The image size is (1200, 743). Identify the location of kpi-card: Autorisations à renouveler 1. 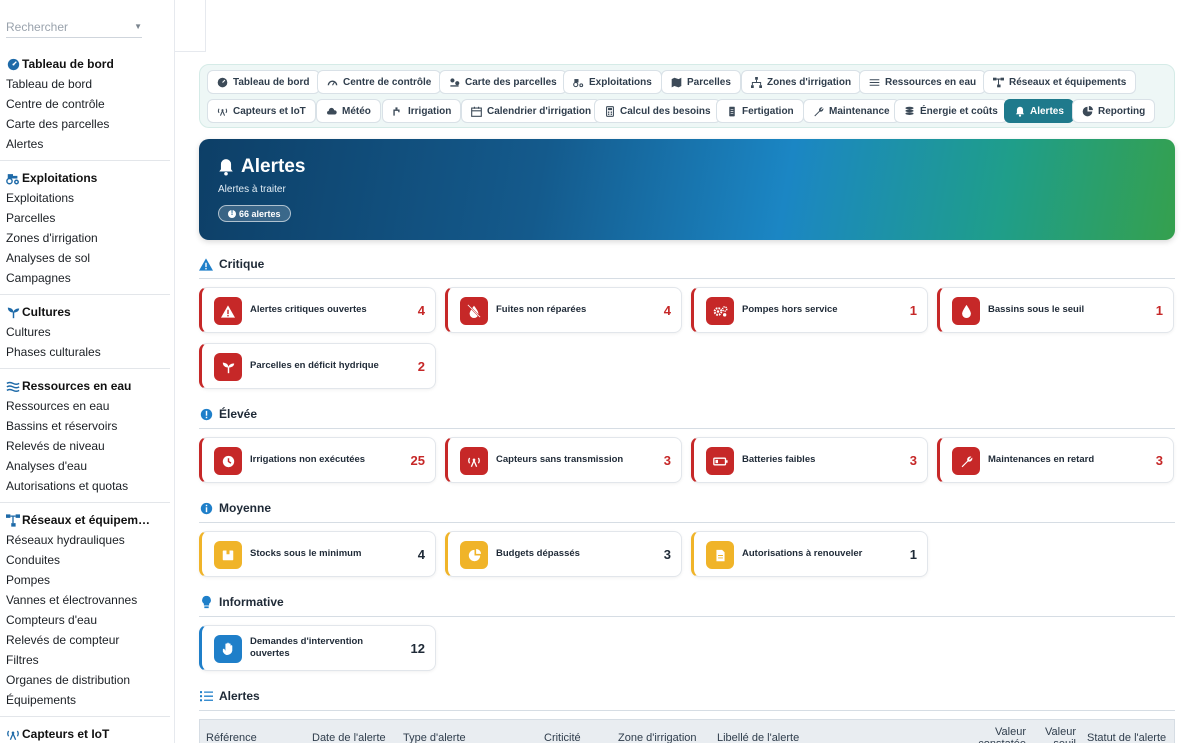
(809, 554).